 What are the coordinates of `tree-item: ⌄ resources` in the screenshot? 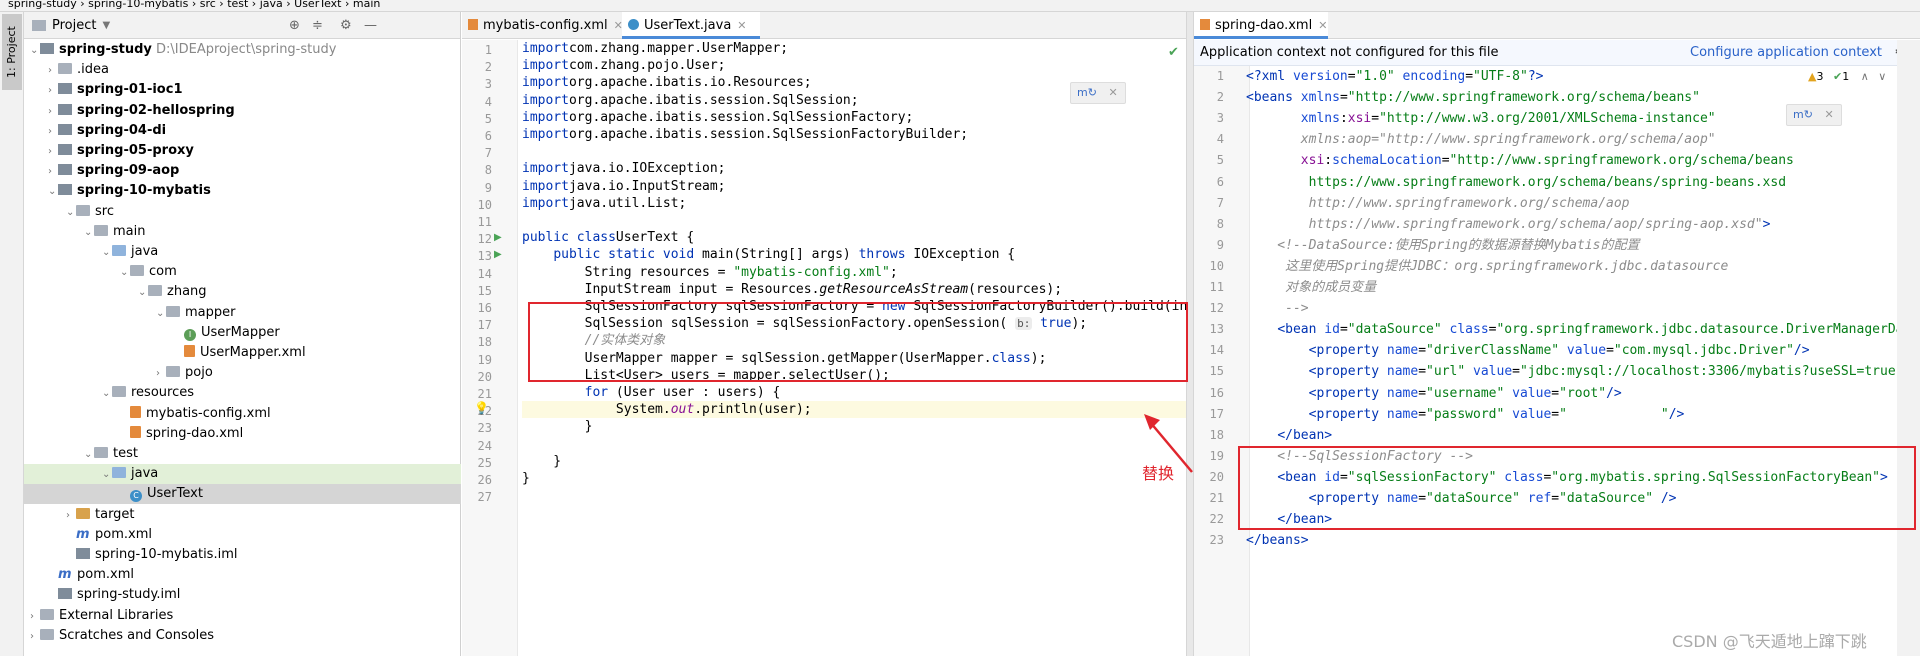 It's located at (242, 393).